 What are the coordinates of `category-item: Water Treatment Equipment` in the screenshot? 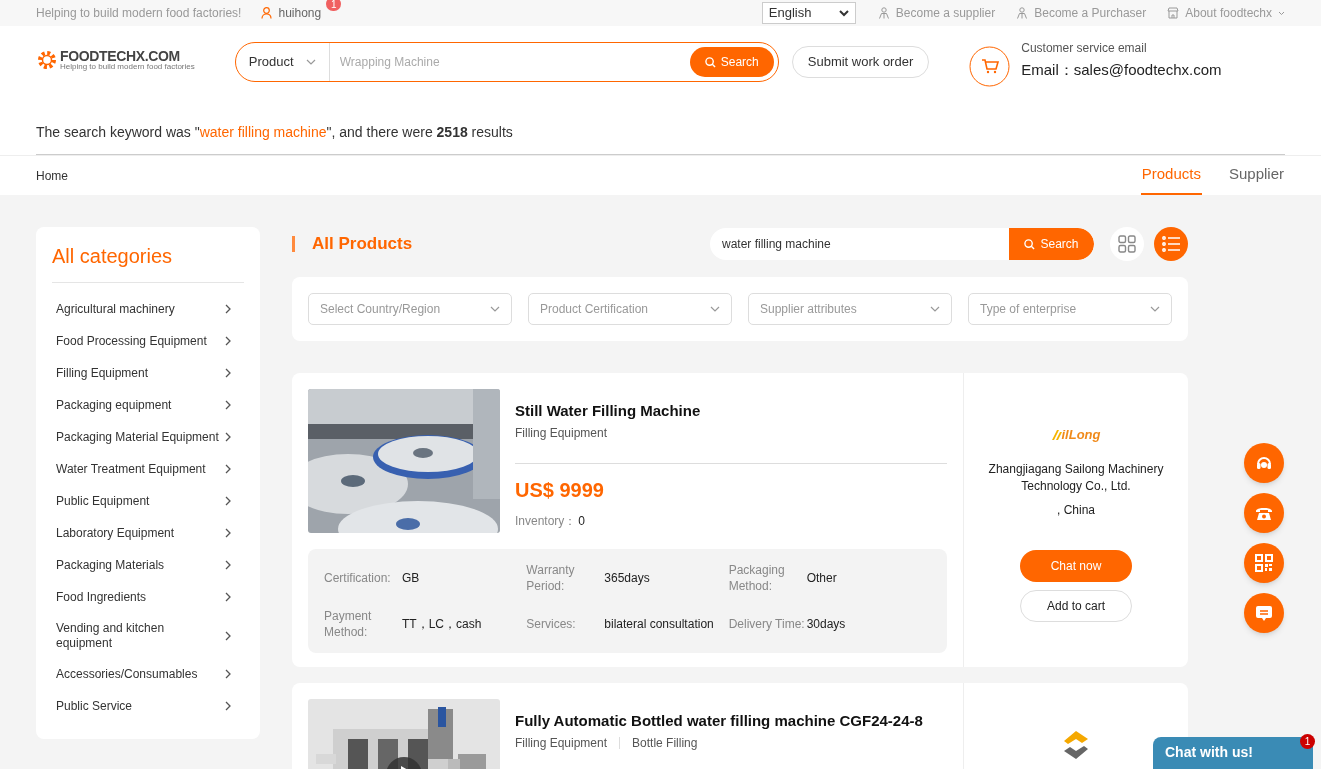 It's located at (148, 469).